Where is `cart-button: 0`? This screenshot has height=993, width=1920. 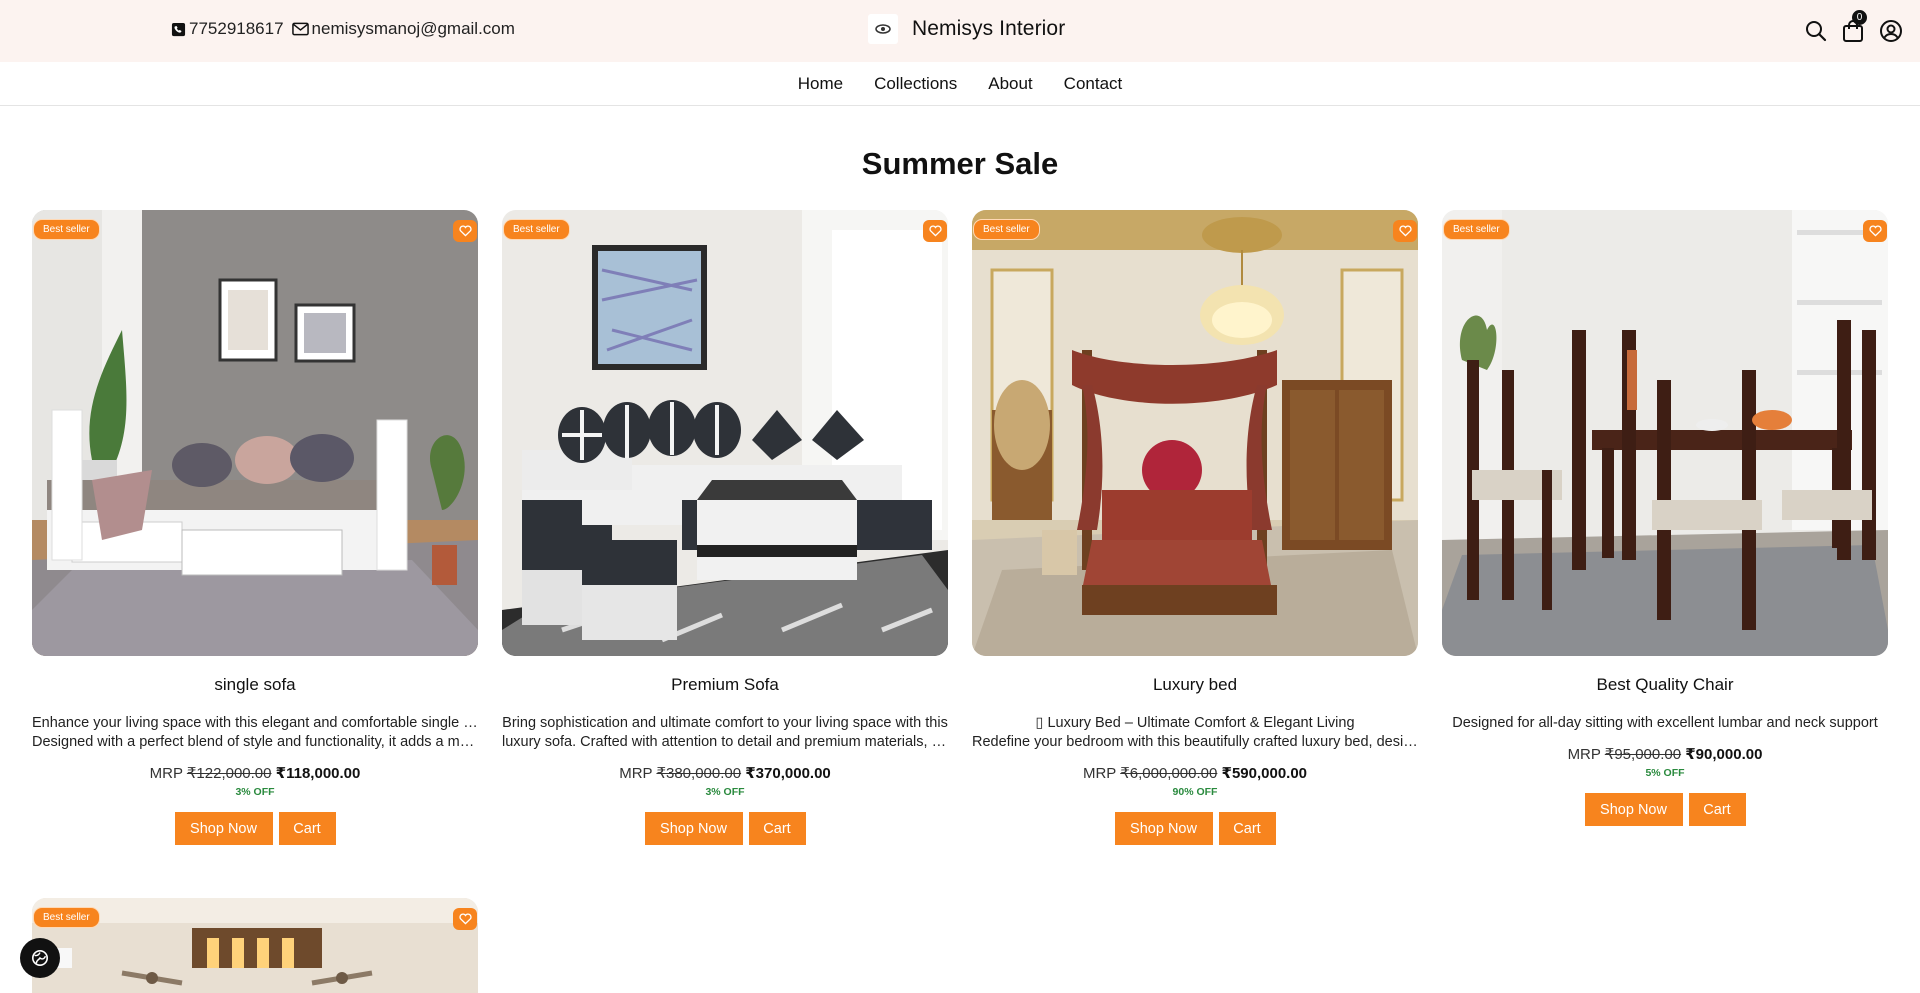
cart-button: 0 is located at coordinates (1853, 27).